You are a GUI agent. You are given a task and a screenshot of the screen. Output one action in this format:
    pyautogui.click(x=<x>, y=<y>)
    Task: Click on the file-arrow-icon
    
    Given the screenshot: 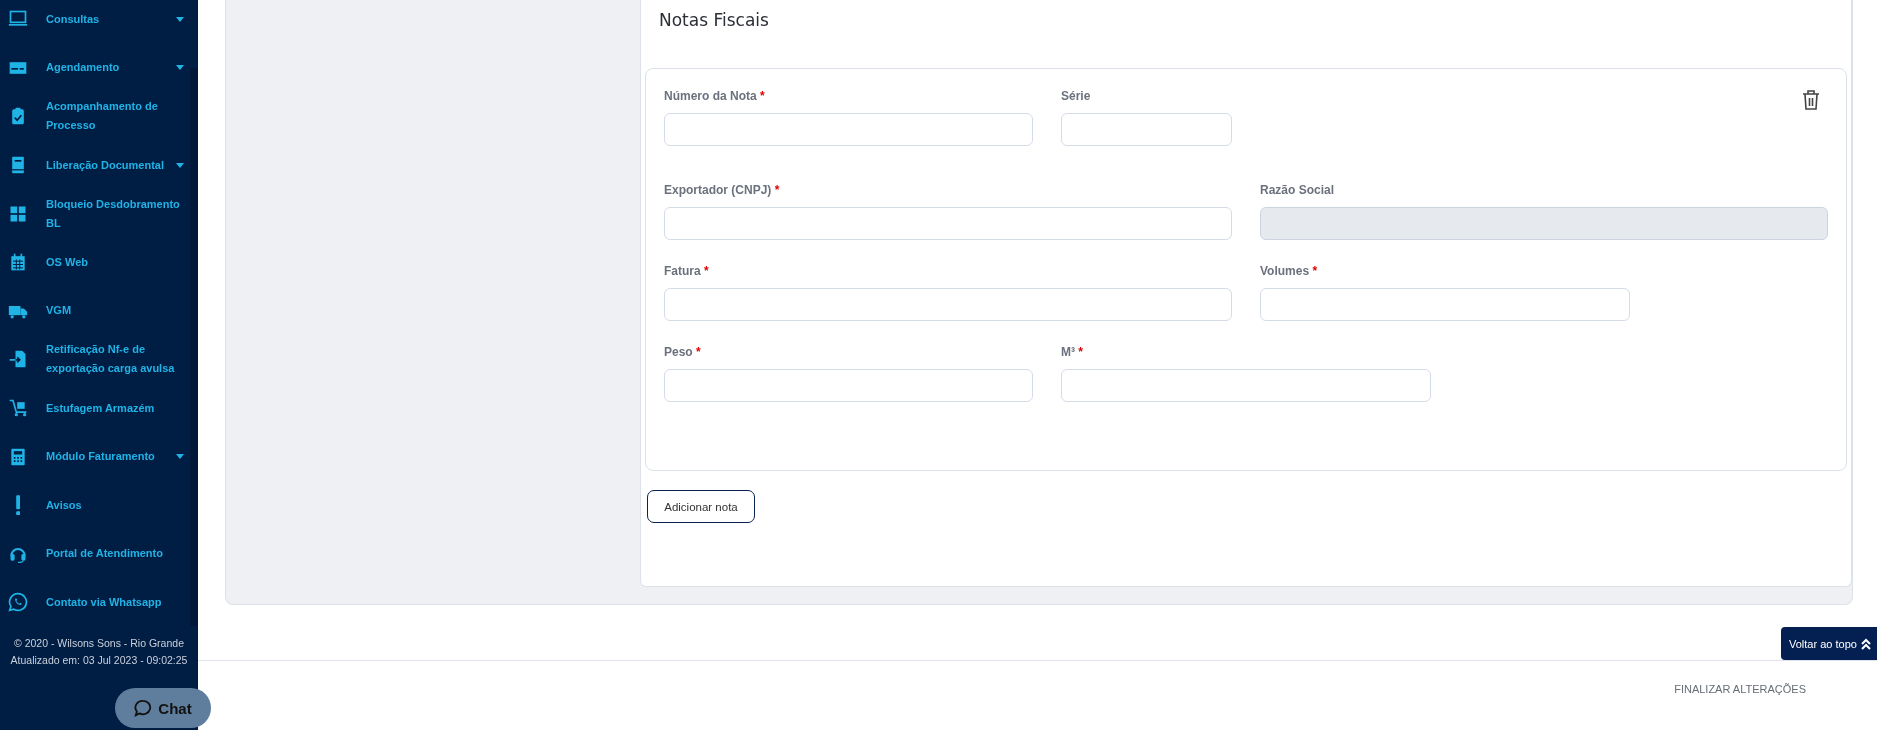 What is the action you would take?
    pyautogui.click(x=18, y=359)
    